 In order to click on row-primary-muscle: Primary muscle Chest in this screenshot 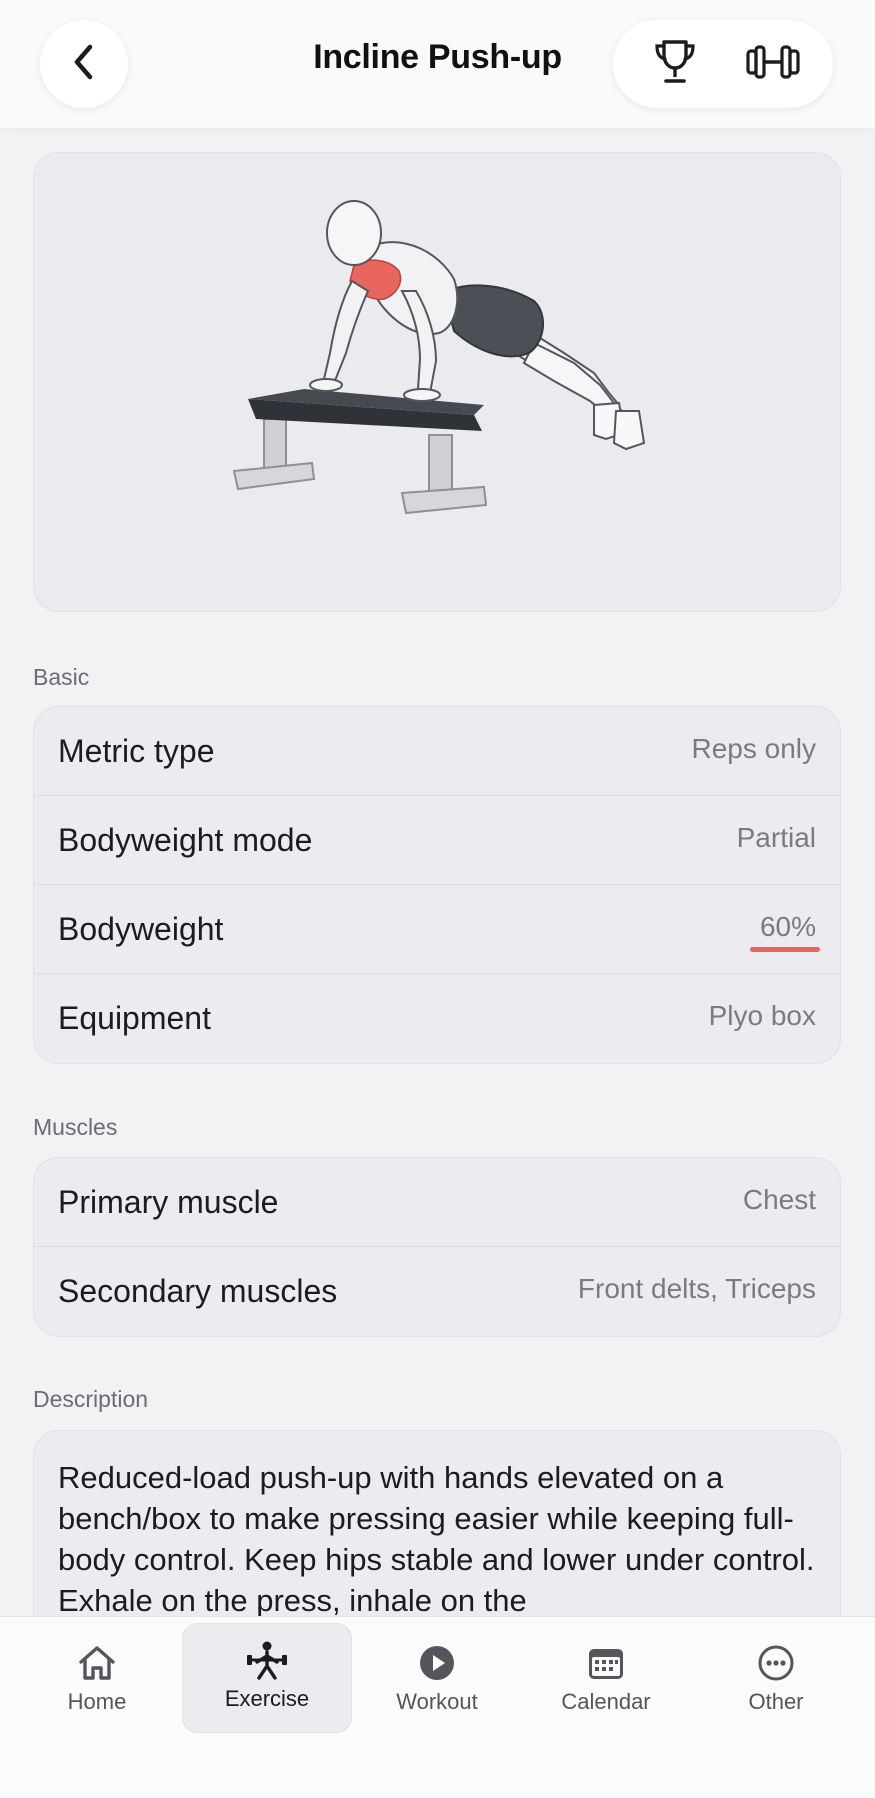, I will do `click(437, 1202)`.